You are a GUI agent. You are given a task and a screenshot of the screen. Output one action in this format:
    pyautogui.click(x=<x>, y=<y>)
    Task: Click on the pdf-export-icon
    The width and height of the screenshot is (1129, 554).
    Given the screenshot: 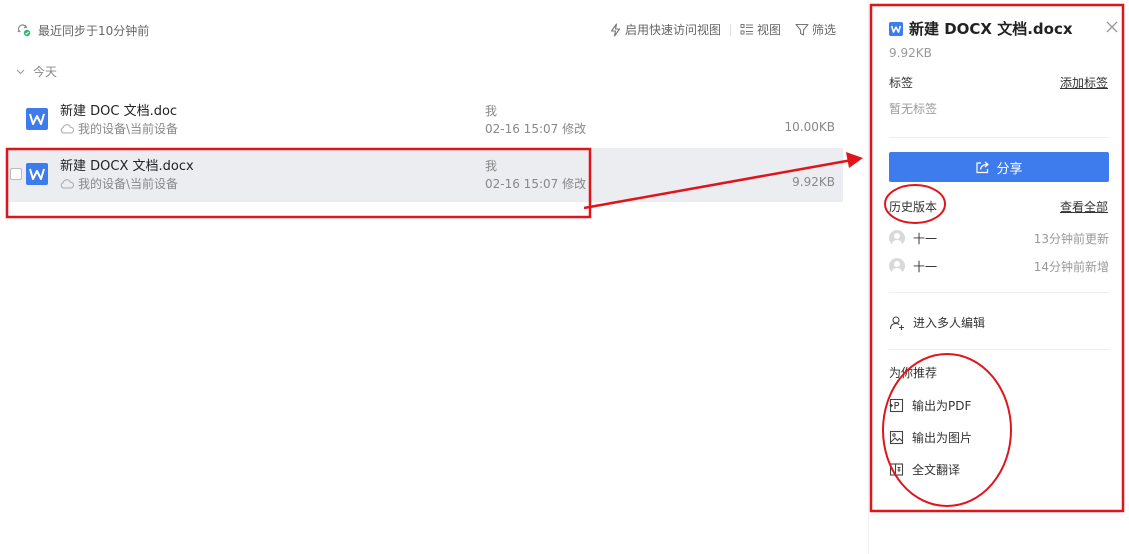 What is the action you would take?
    pyautogui.click(x=896, y=405)
    